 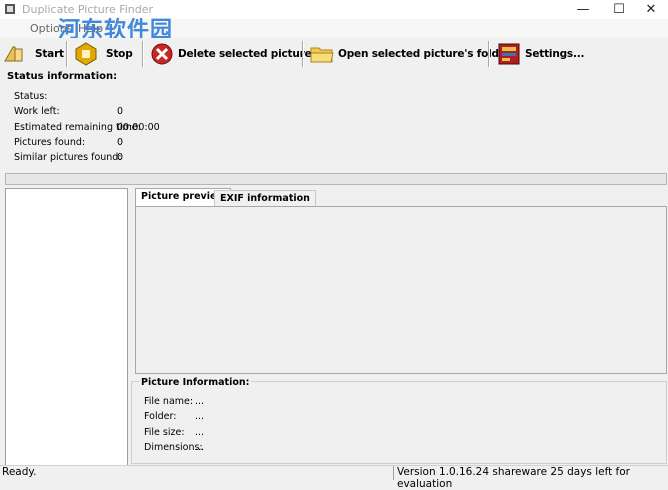 I want to click on work-left-value: 0, so click(x=120, y=111).